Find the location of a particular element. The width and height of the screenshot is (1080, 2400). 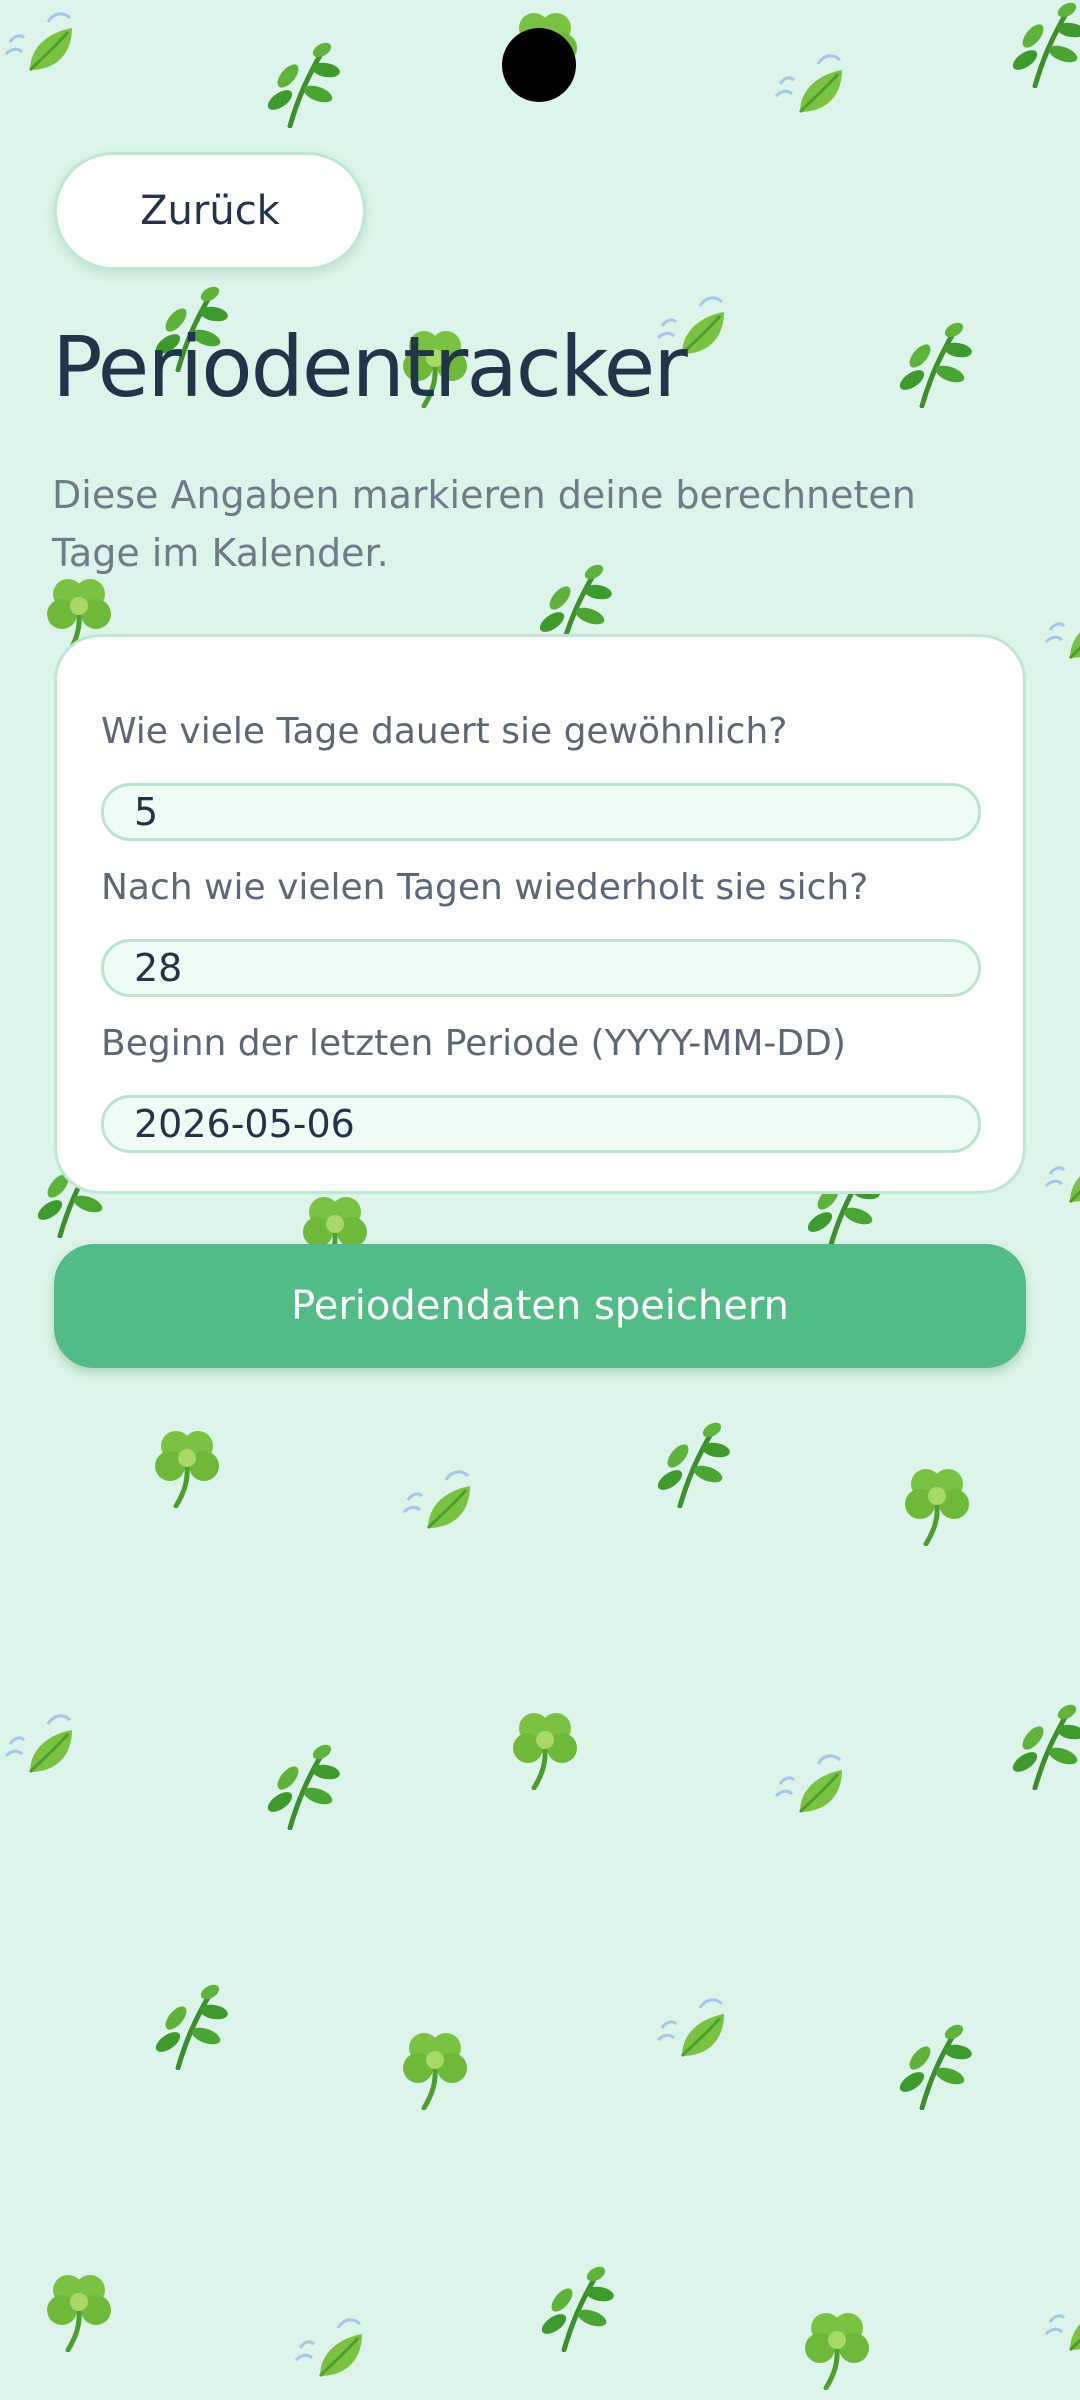

duration-input is located at coordinates (541, 812).